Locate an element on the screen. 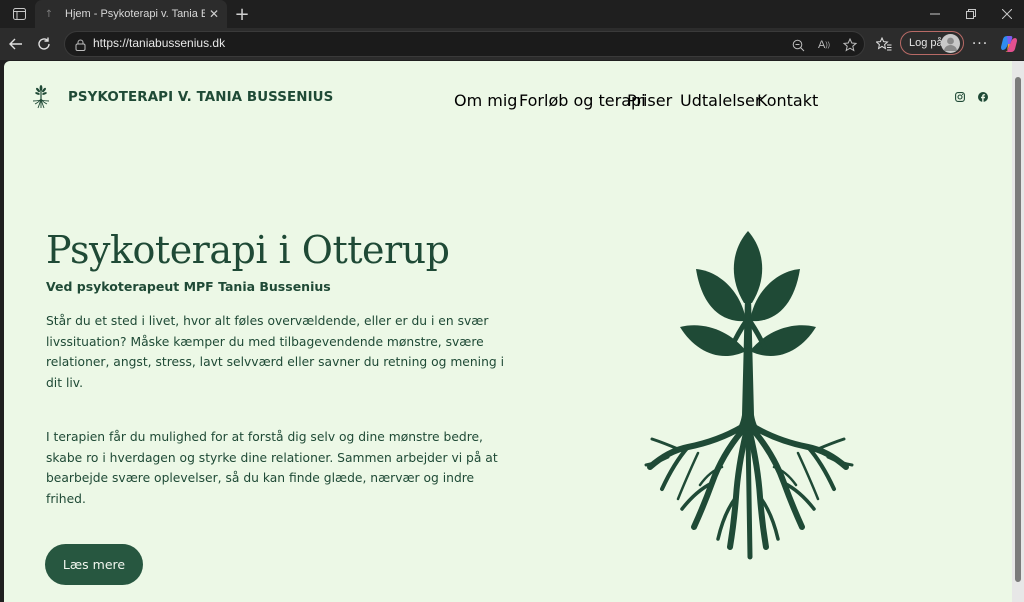 This screenshot has height=602, width=1024. loading-favicon-icon: ↑ is located at coordinates (49, 14).